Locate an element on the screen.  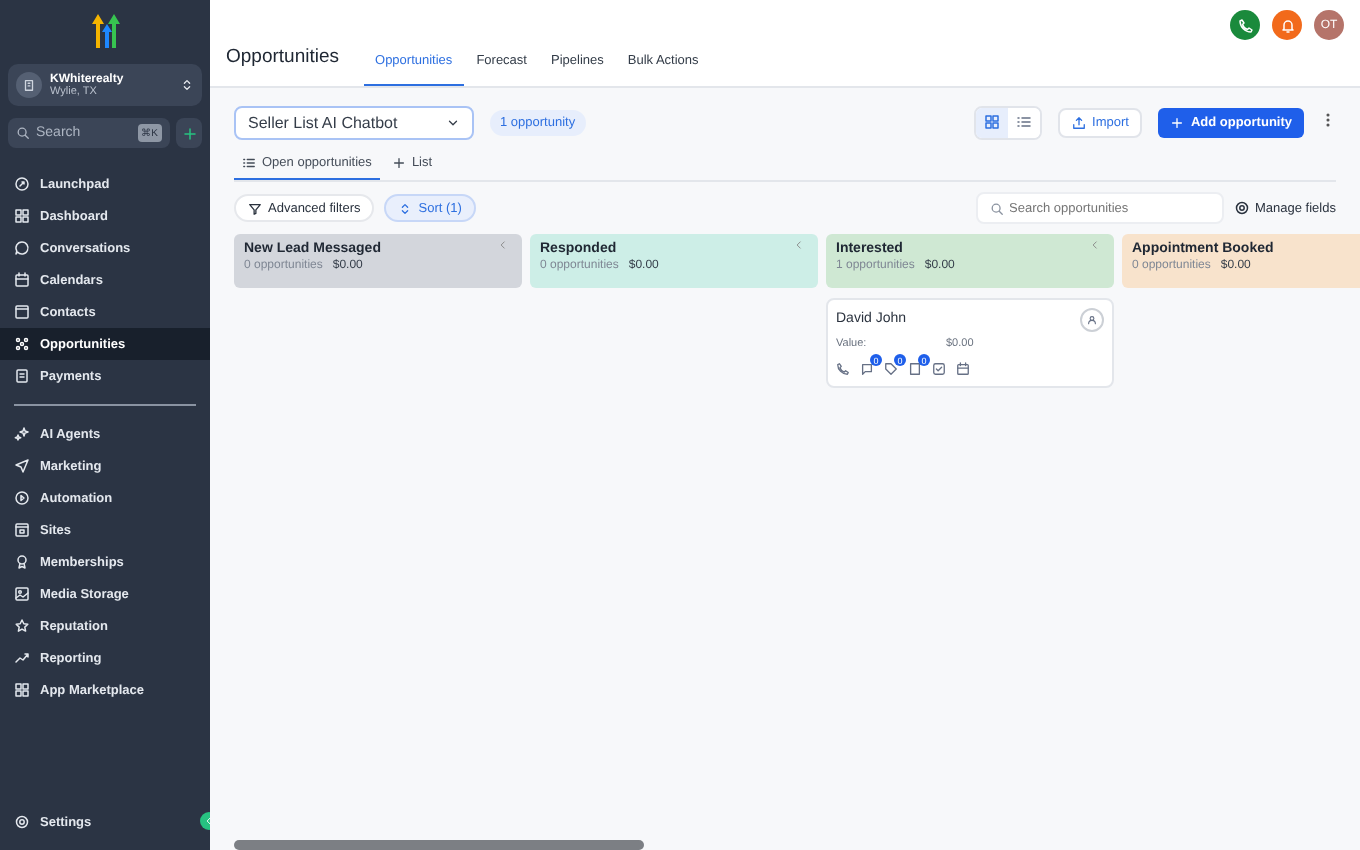
grid-view-button is located at coordinates (992, 122).